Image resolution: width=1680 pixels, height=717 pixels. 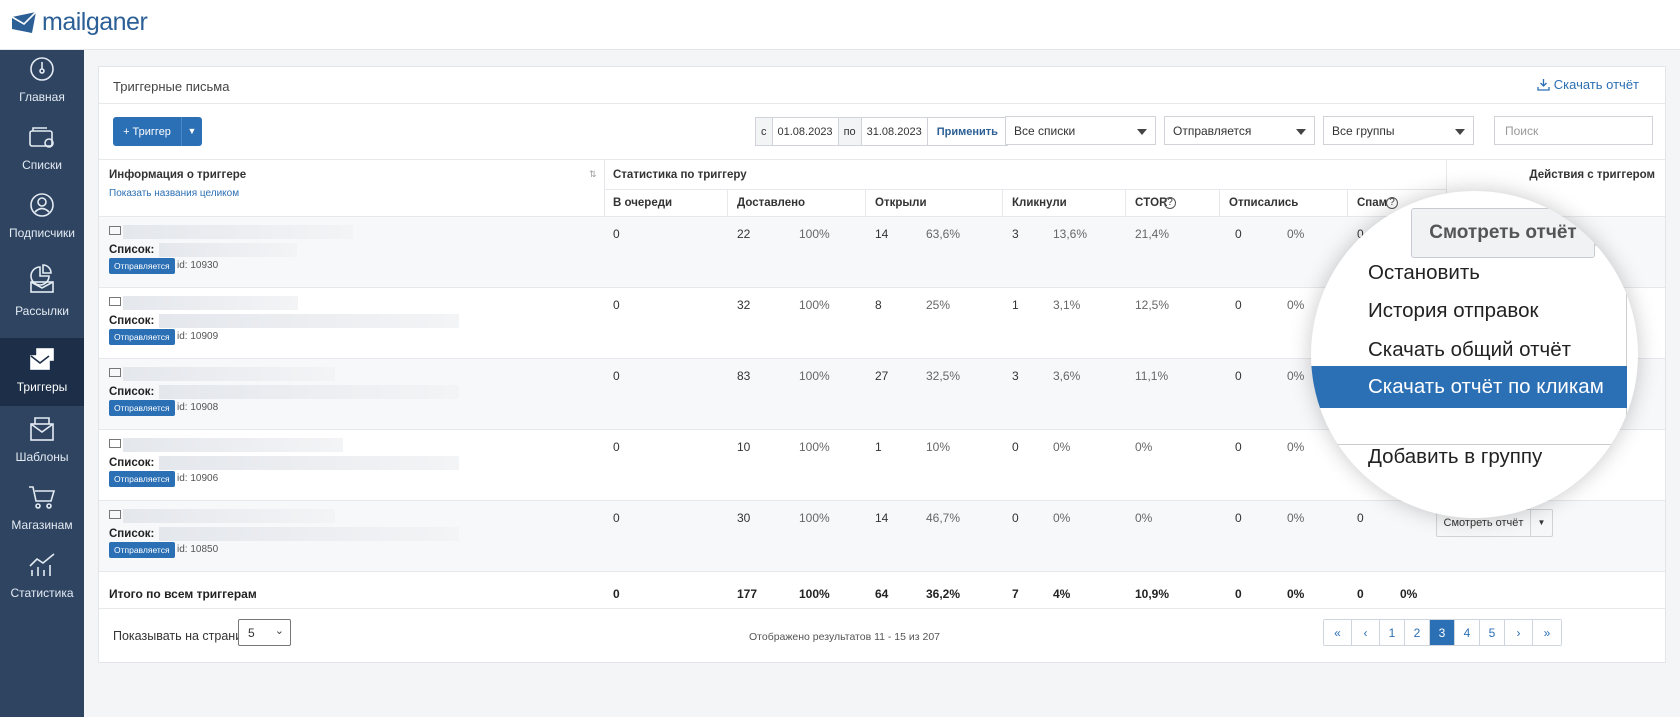 What do you see at coordinates (42, 359) in the screenshot?
I see `triggers-icon` at bounding box center [42, 359].